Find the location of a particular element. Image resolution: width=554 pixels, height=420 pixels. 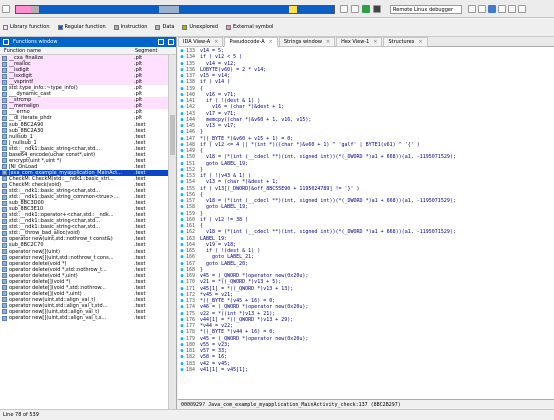

legend-label: Library function is located at coordinates (30, 27).